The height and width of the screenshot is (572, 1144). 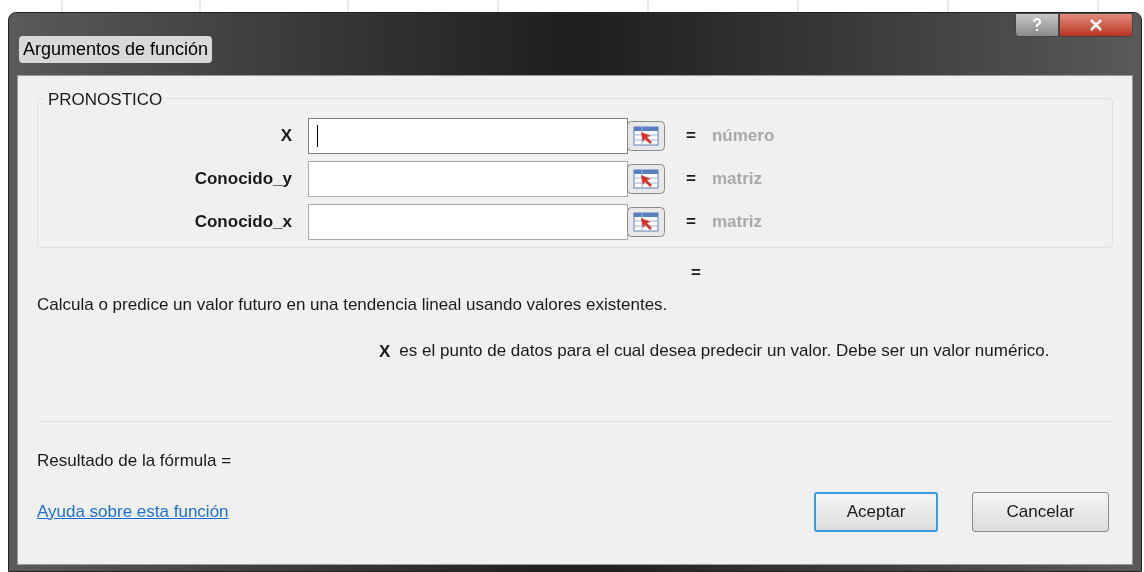 I want to click on close-button, so click(x=1096, y=25).